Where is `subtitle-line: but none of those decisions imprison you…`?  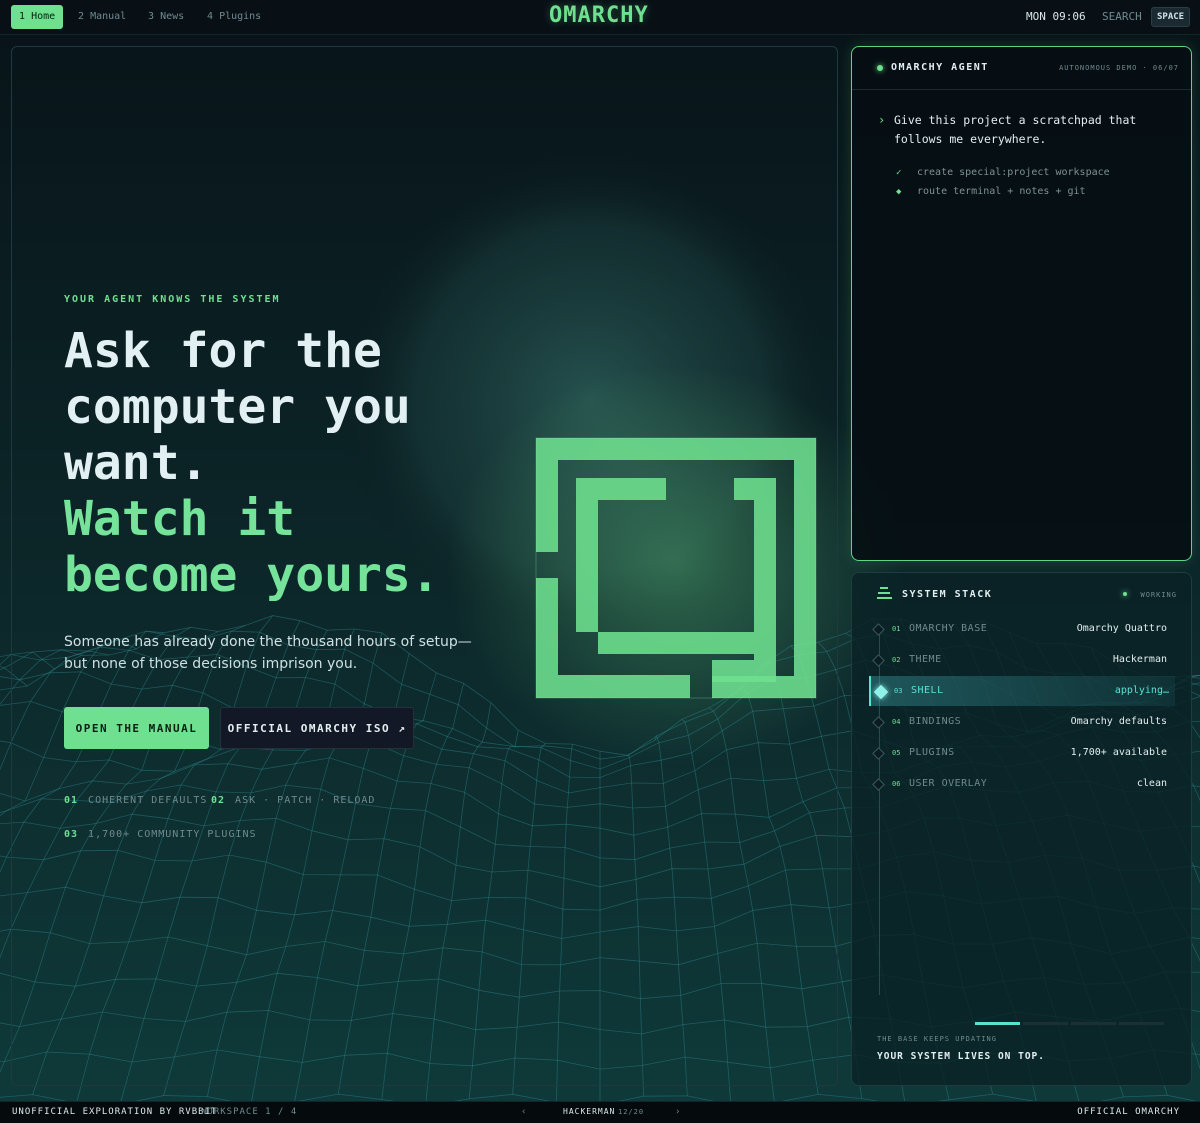 subtitle-line: but none of those decisions imprison you… is located at coordinates (274, 664).